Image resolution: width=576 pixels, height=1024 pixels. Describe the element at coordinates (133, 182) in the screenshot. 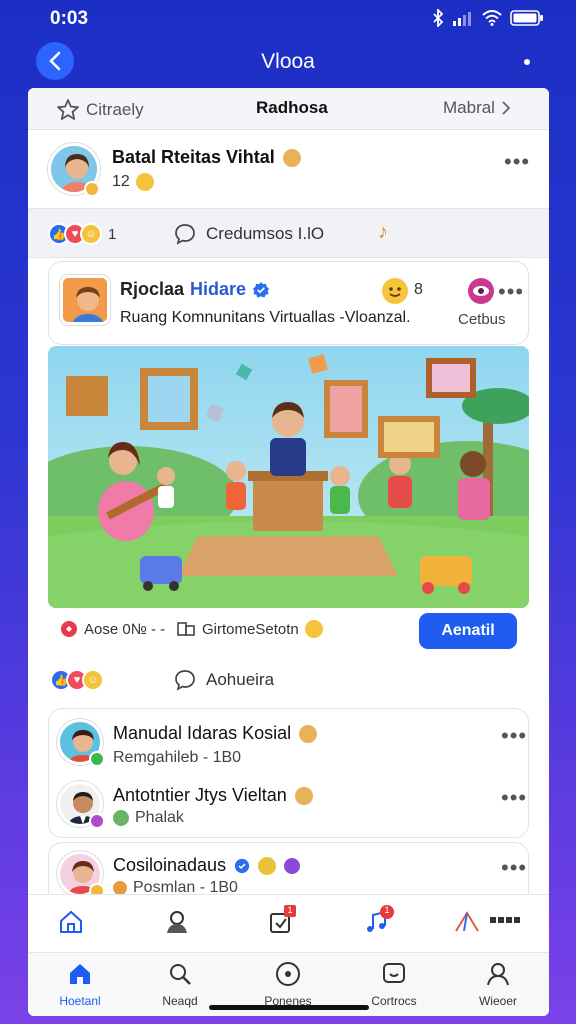

I see `post-meta: 12` at that location.